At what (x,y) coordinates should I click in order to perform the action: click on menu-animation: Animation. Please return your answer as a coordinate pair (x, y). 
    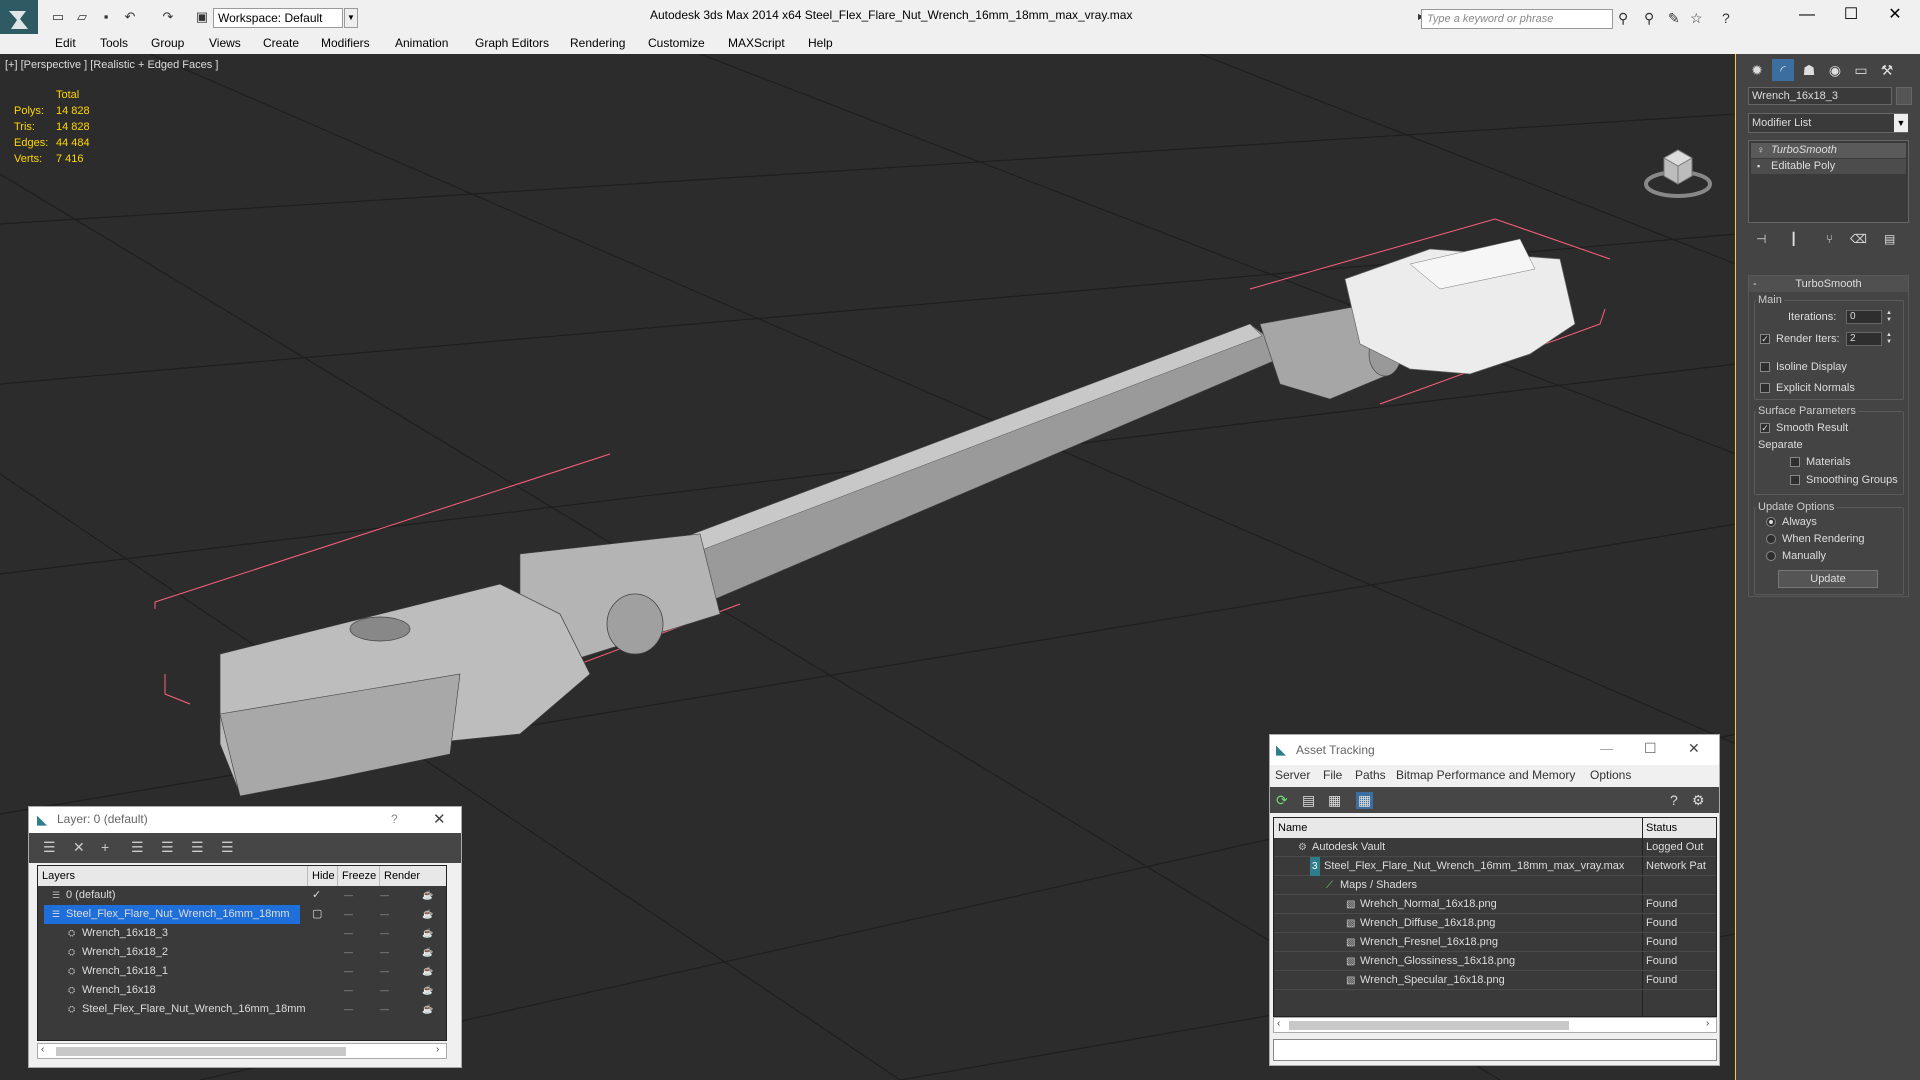
    Looking at the image, I should click on (421, 43).